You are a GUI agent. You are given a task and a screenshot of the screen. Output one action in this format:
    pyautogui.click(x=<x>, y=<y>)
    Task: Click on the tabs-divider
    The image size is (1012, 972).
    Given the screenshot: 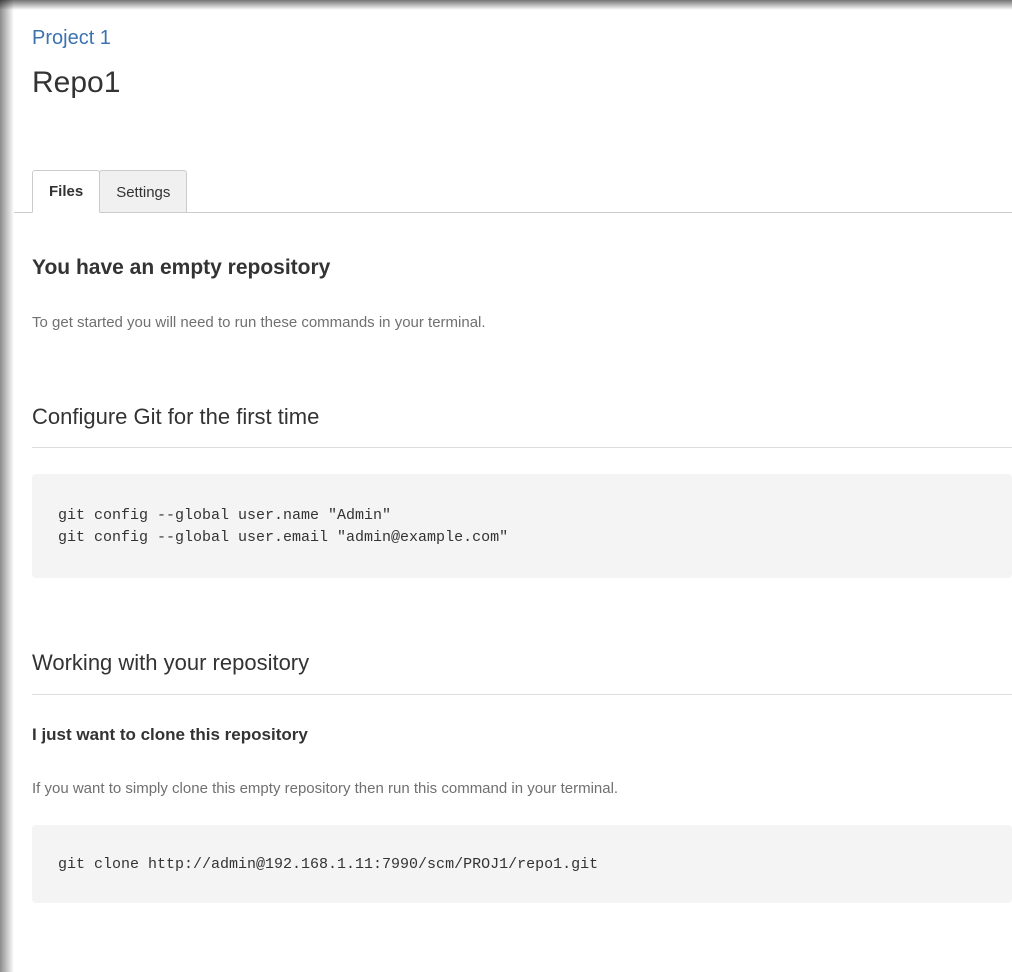 What is the action you would take?
    pyautogui.click(x=513, y=212)
    